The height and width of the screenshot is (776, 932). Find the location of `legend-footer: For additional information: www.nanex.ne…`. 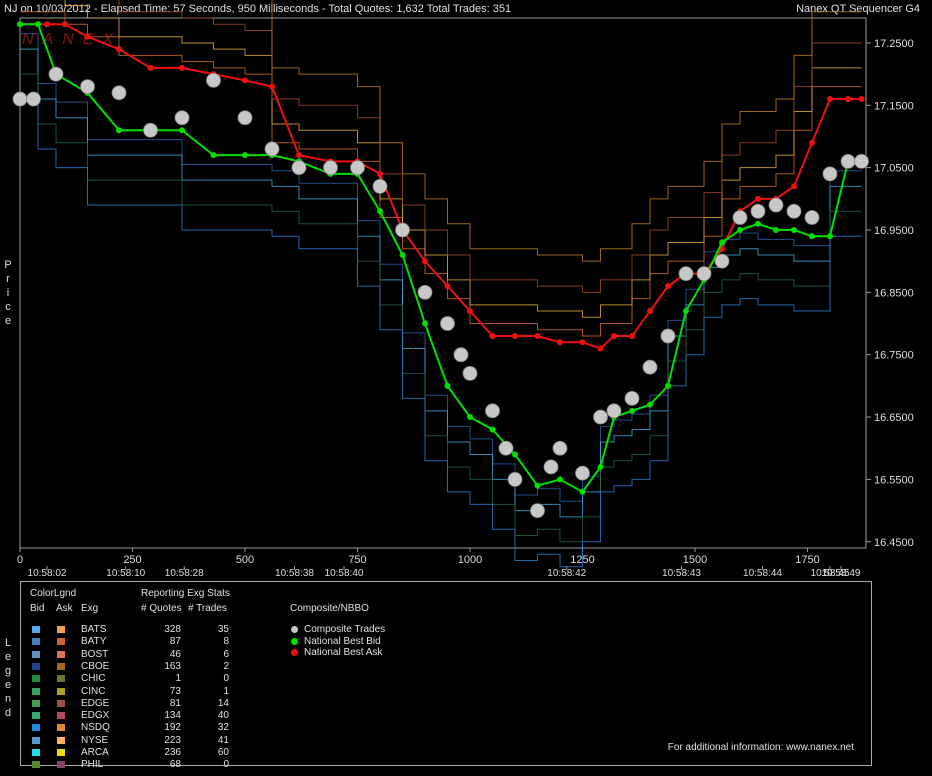

legend-footer: For additional information: www.nanex.ne… is located at coordinates (760, 747).